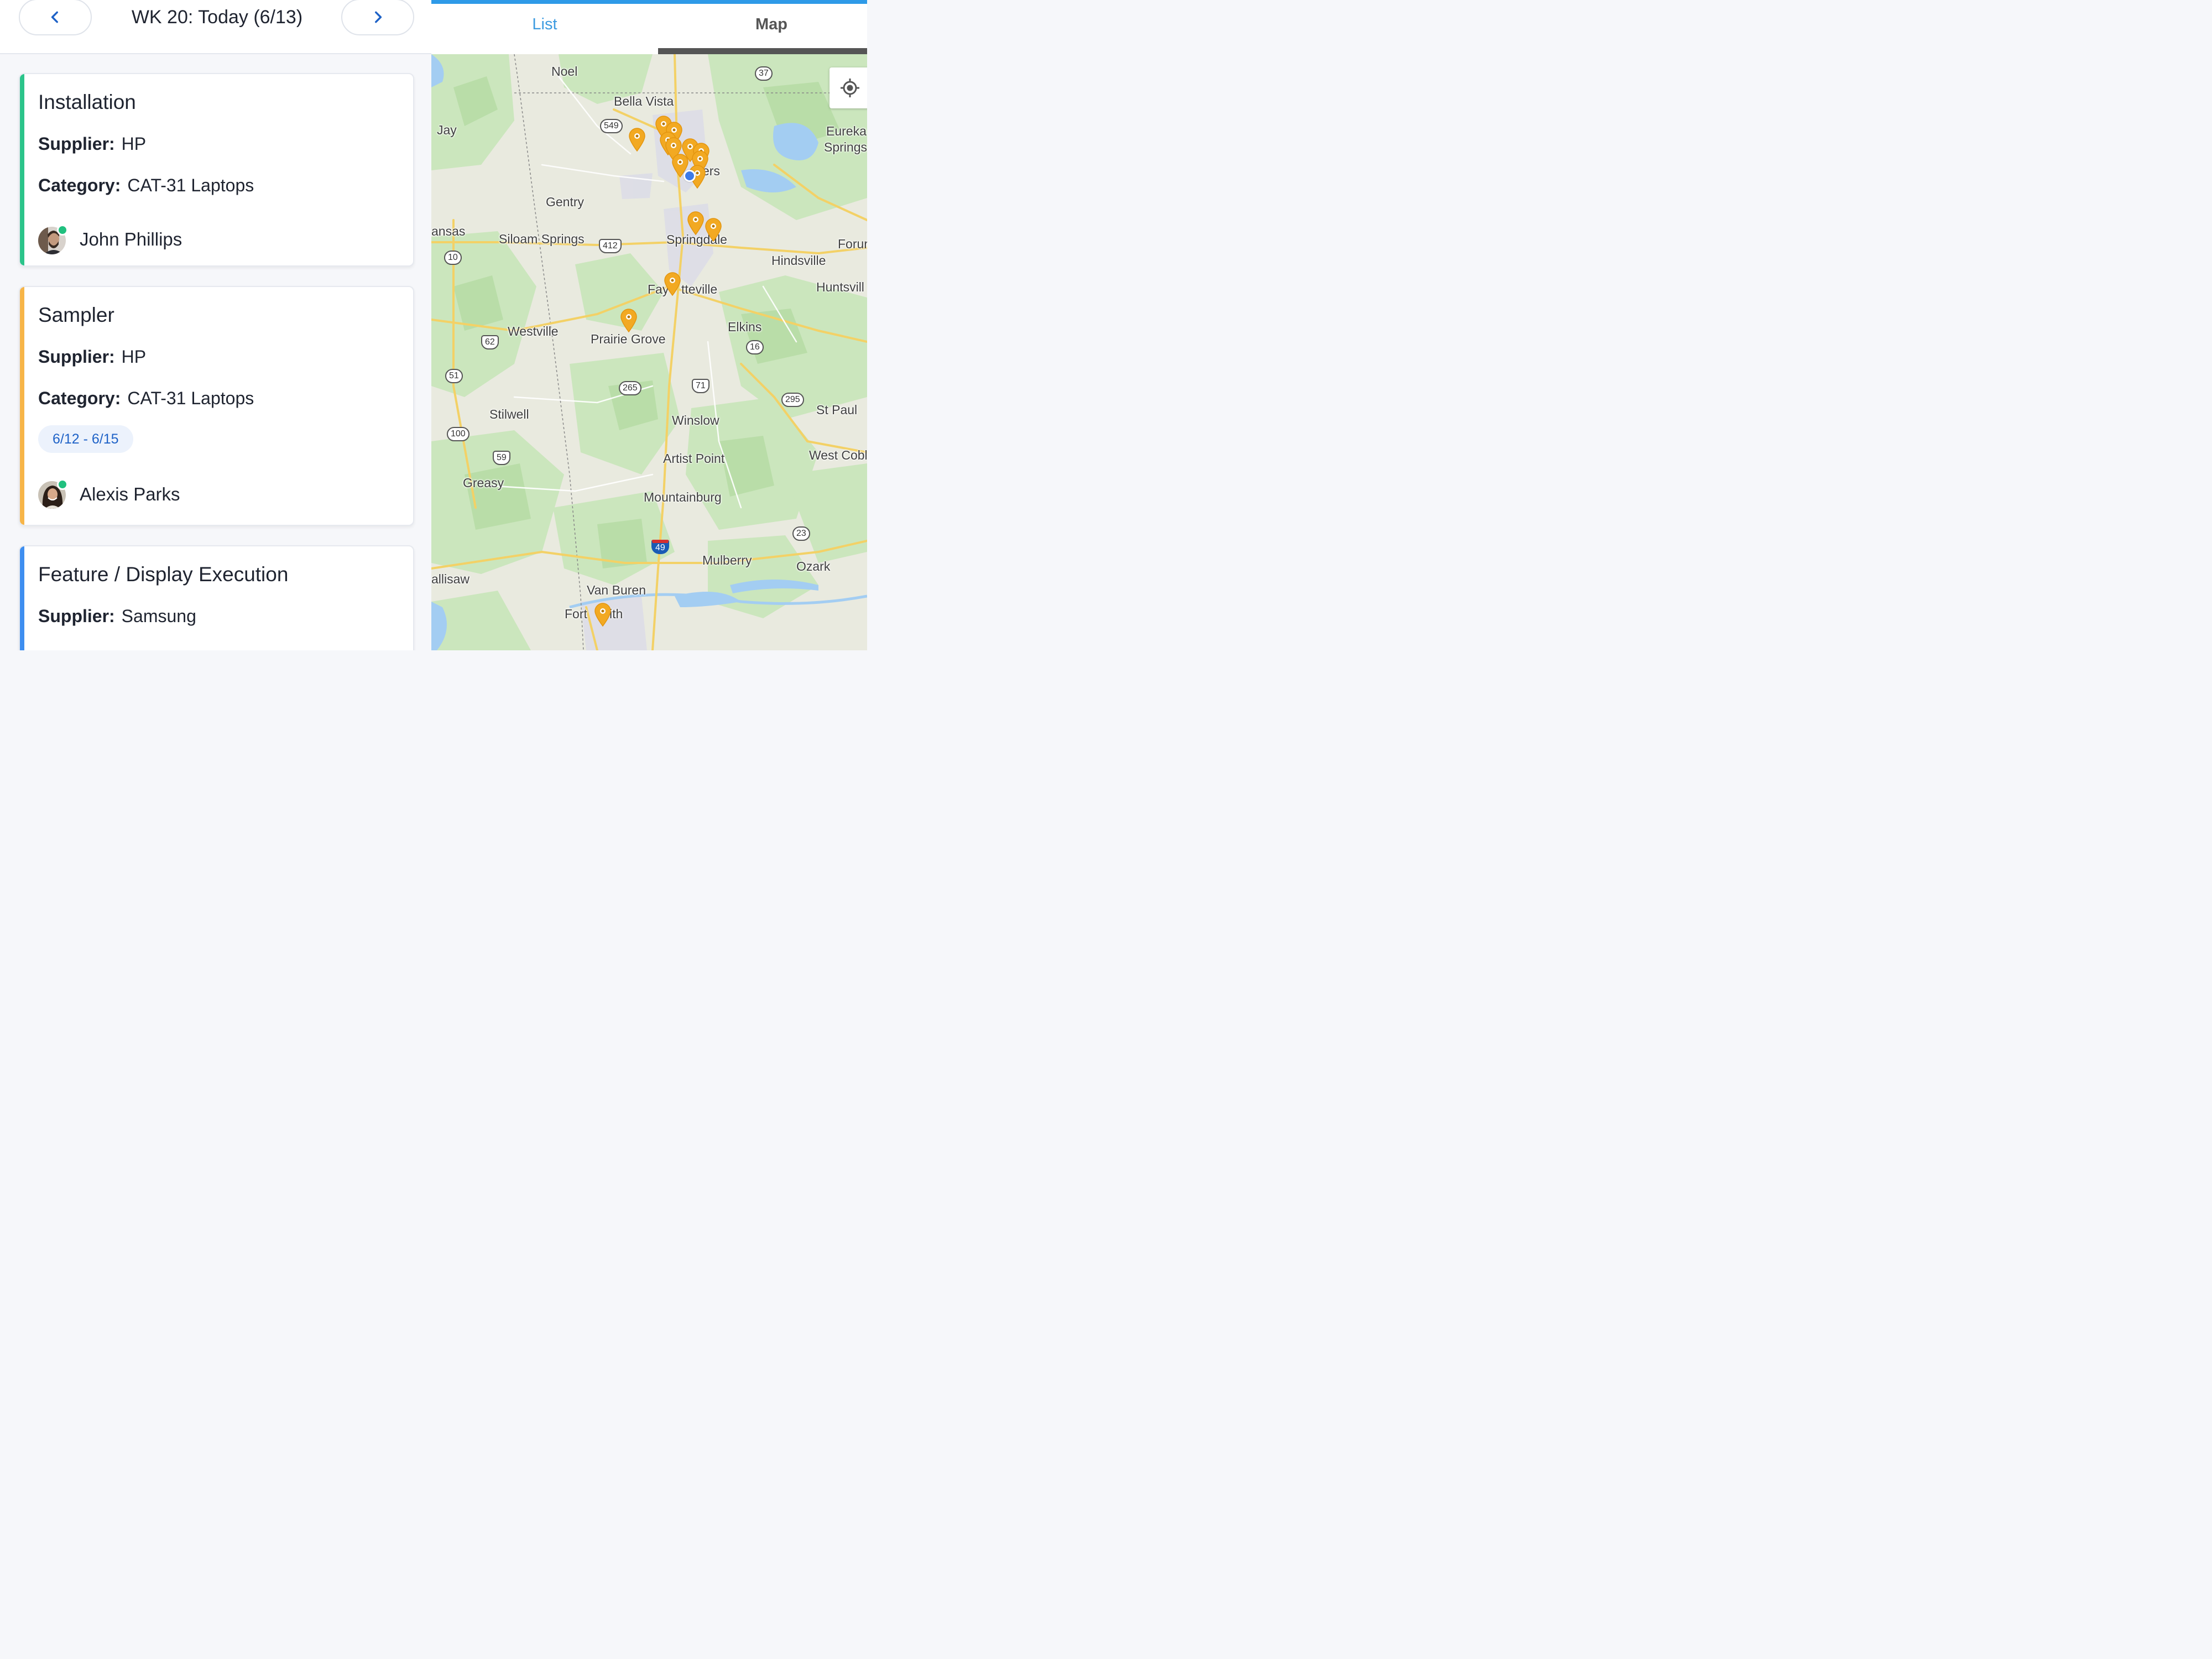  I want to click on map-place-label: Elkins, so click(745, 327).